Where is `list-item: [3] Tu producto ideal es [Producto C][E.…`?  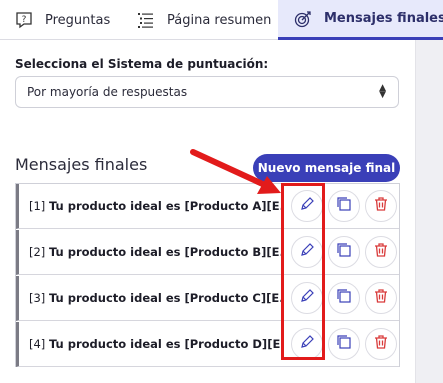 list-item: [3] Tu producto ideal es [Producto C][E.… is located at coordinates (207, 298).